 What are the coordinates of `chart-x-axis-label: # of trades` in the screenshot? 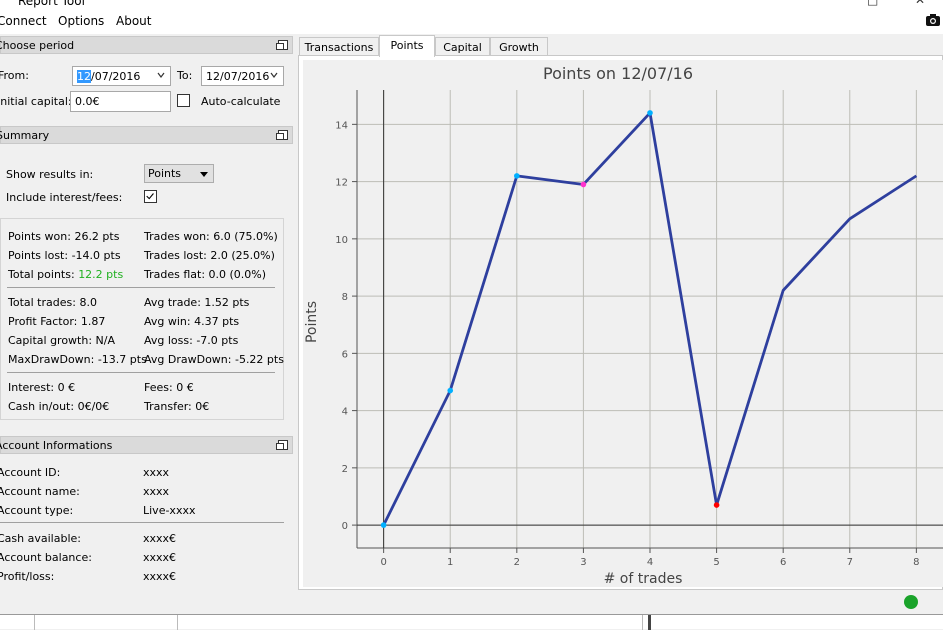 It's located at (643, 579).